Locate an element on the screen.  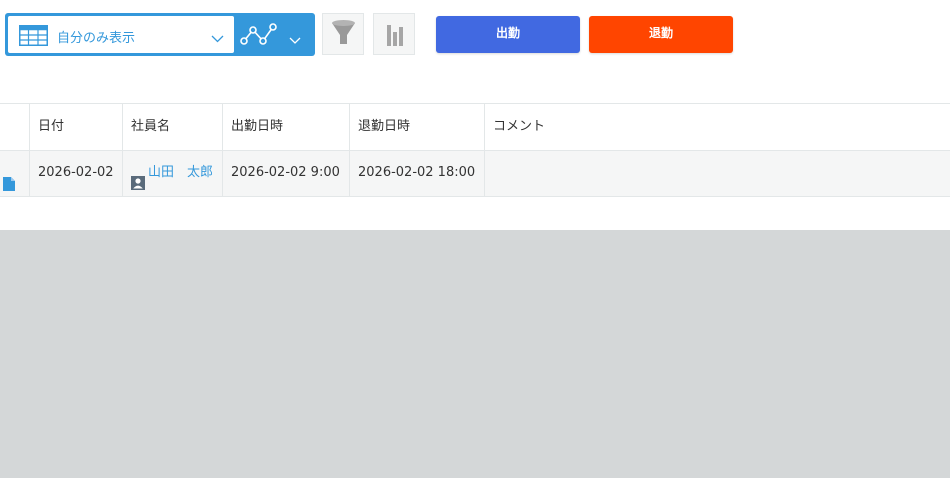
column-header-clock-out: 退勤日時 is located at coordinates (417, 127).